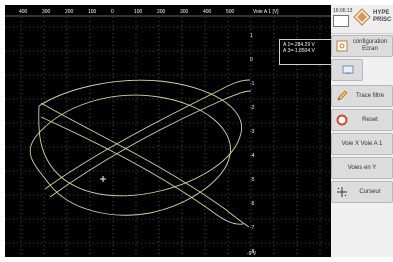 The width and height of the screenshot is (393, 262). What do you see at coordinates (252, 254) in the screenshot?
I see `bottom-right-unit-label: -9 V` at bounding box center [252, 254].